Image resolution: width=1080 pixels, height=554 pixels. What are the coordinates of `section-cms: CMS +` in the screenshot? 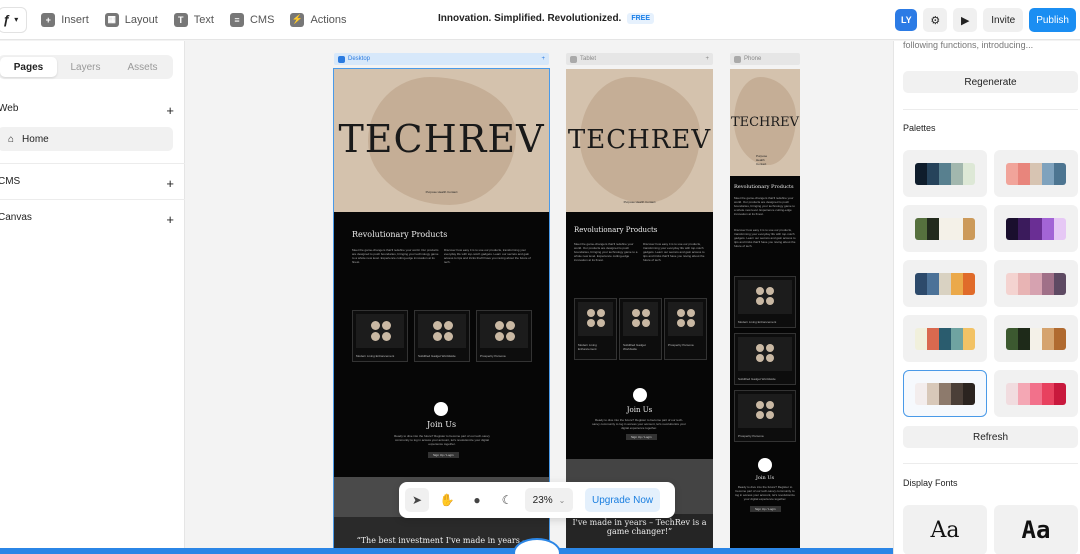 It's located at (87, 183).